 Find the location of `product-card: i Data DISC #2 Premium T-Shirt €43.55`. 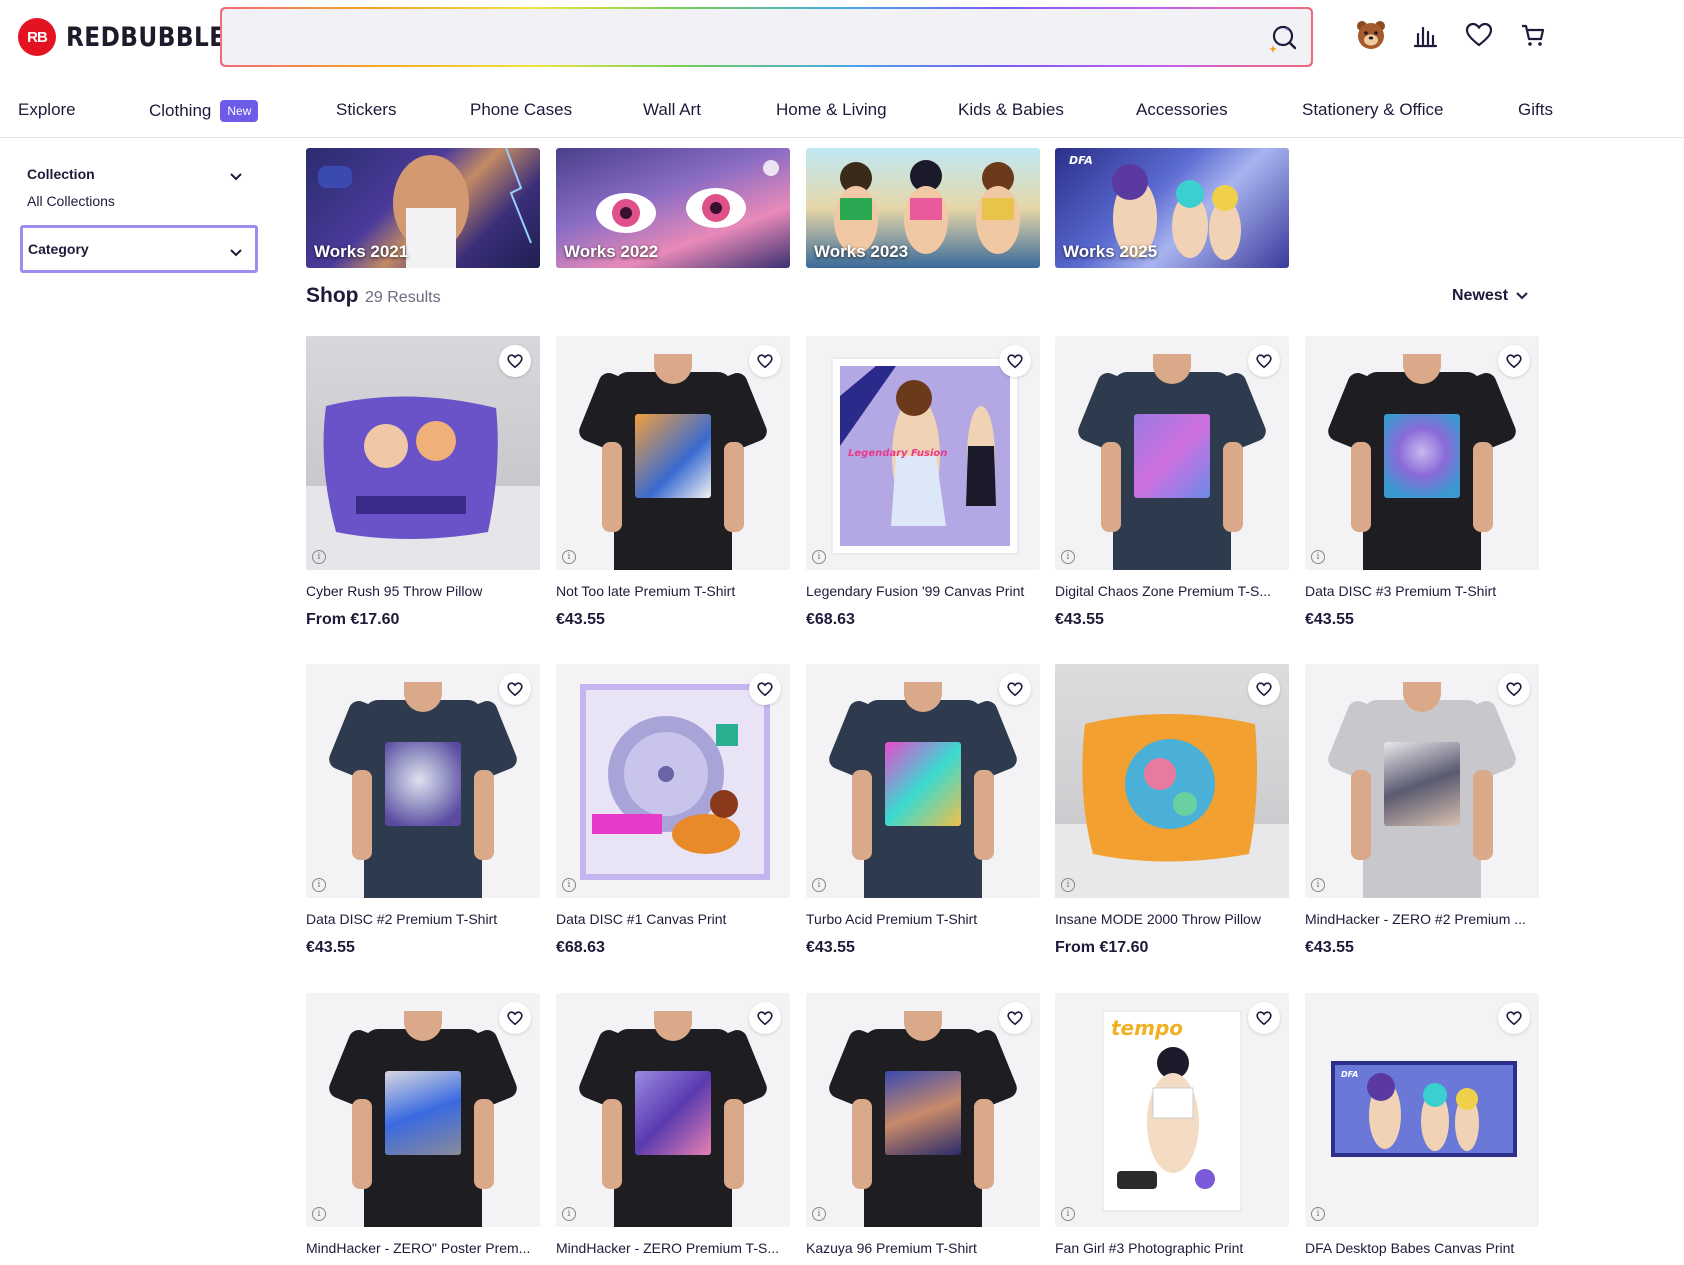

product-card: i Data DISC #2 Premium T-Shirt €43.55 is located at coordinates (423, 810).